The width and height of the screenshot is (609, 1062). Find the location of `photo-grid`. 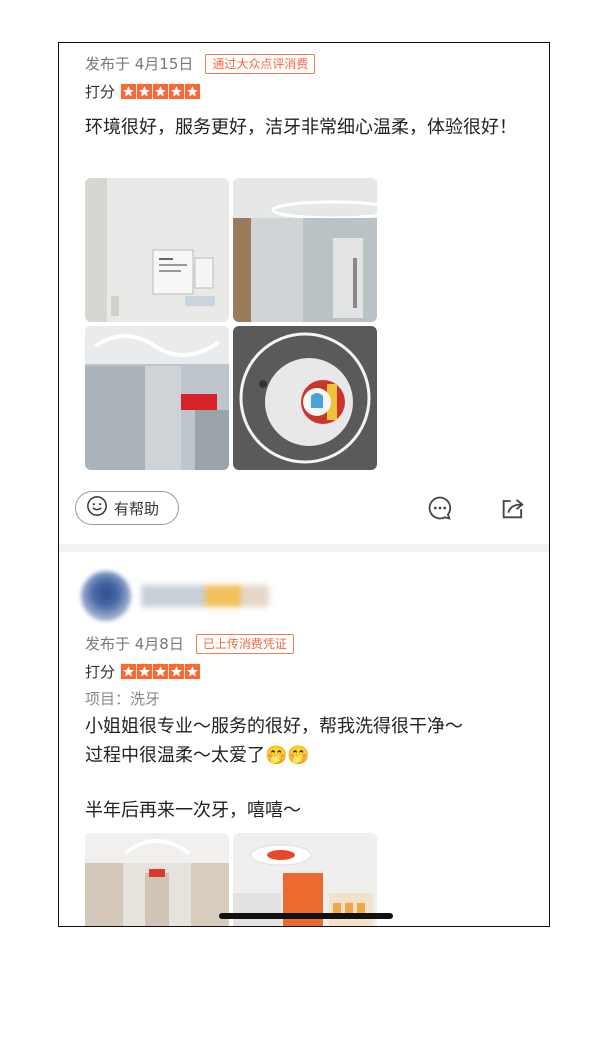

photo-grid is located at coordinates (231, 324).